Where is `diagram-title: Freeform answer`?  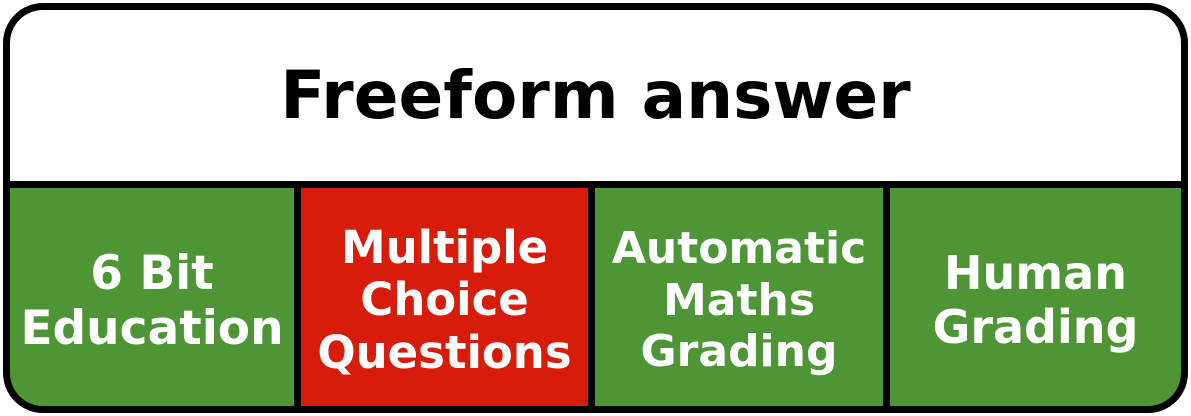 diagram-title: Freeform answer is located at coordinates (595, 95).